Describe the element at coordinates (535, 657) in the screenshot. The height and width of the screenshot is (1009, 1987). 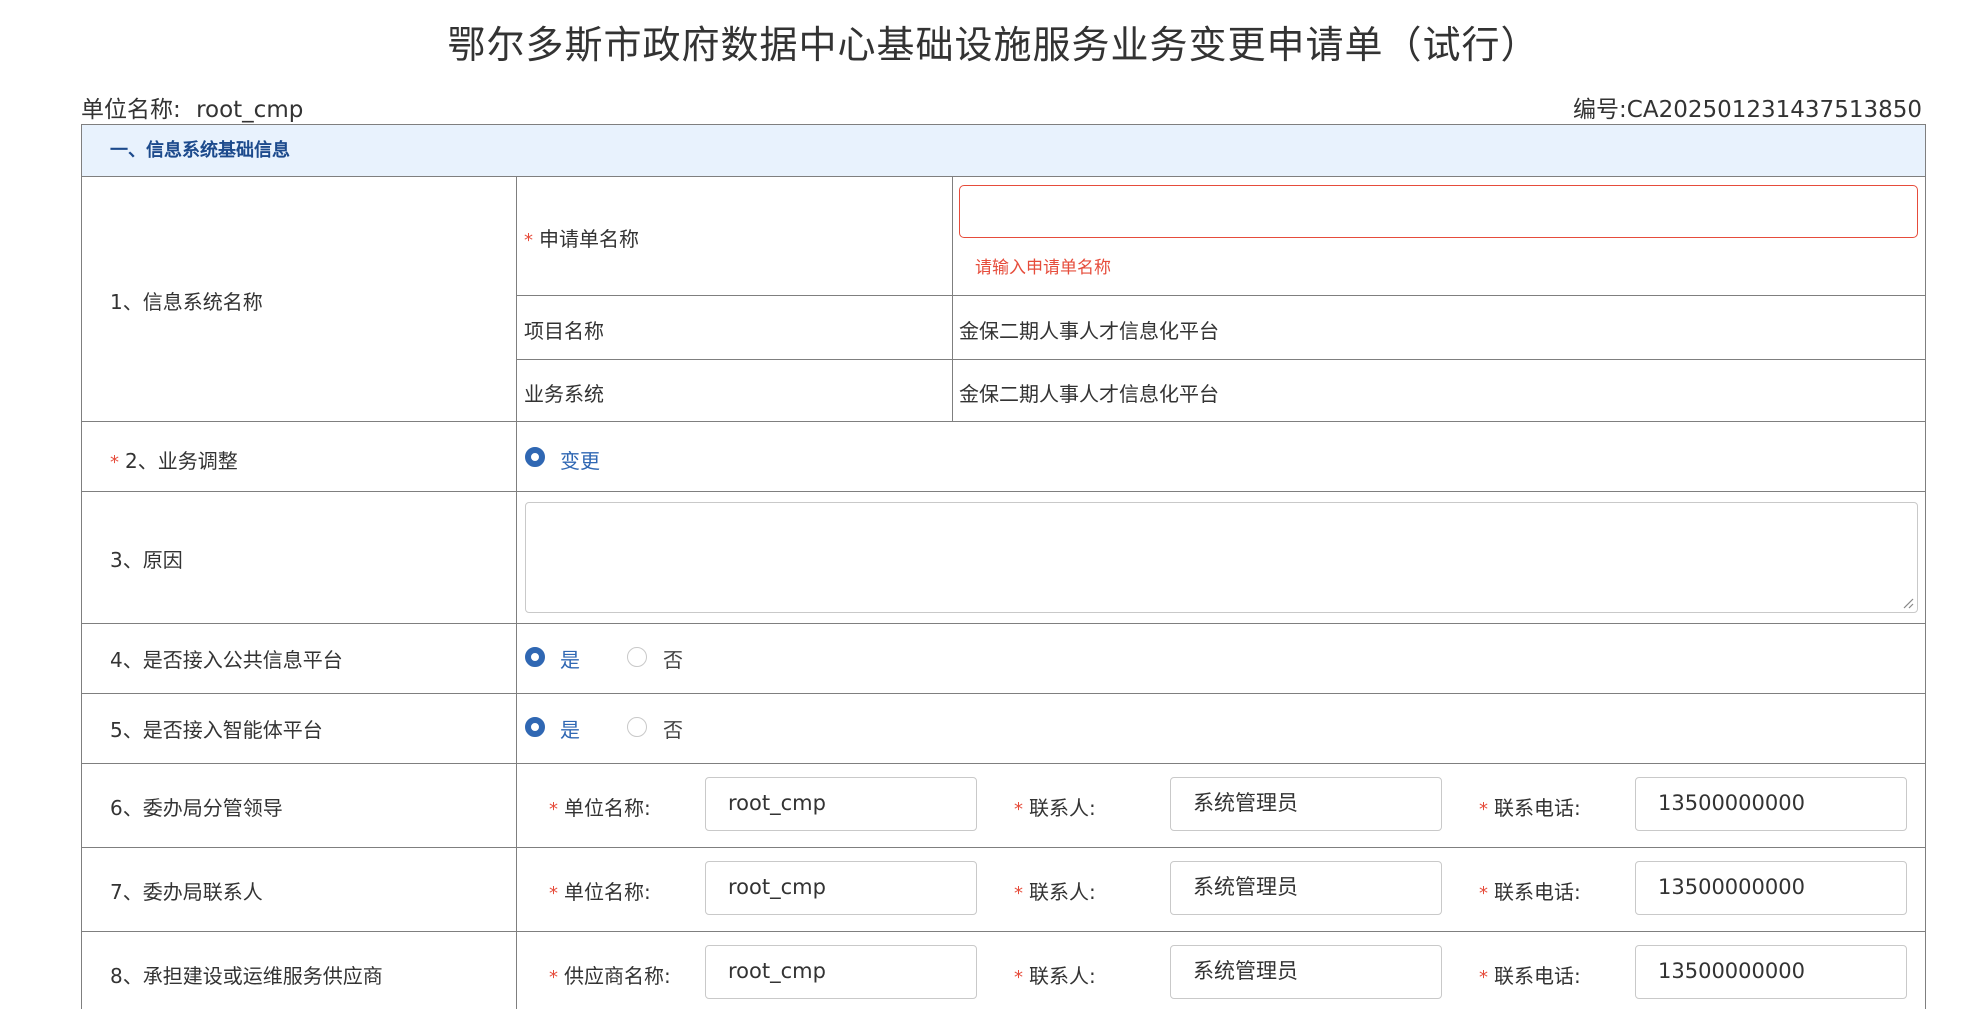
I see `public-platform-yes-radio` at that location.